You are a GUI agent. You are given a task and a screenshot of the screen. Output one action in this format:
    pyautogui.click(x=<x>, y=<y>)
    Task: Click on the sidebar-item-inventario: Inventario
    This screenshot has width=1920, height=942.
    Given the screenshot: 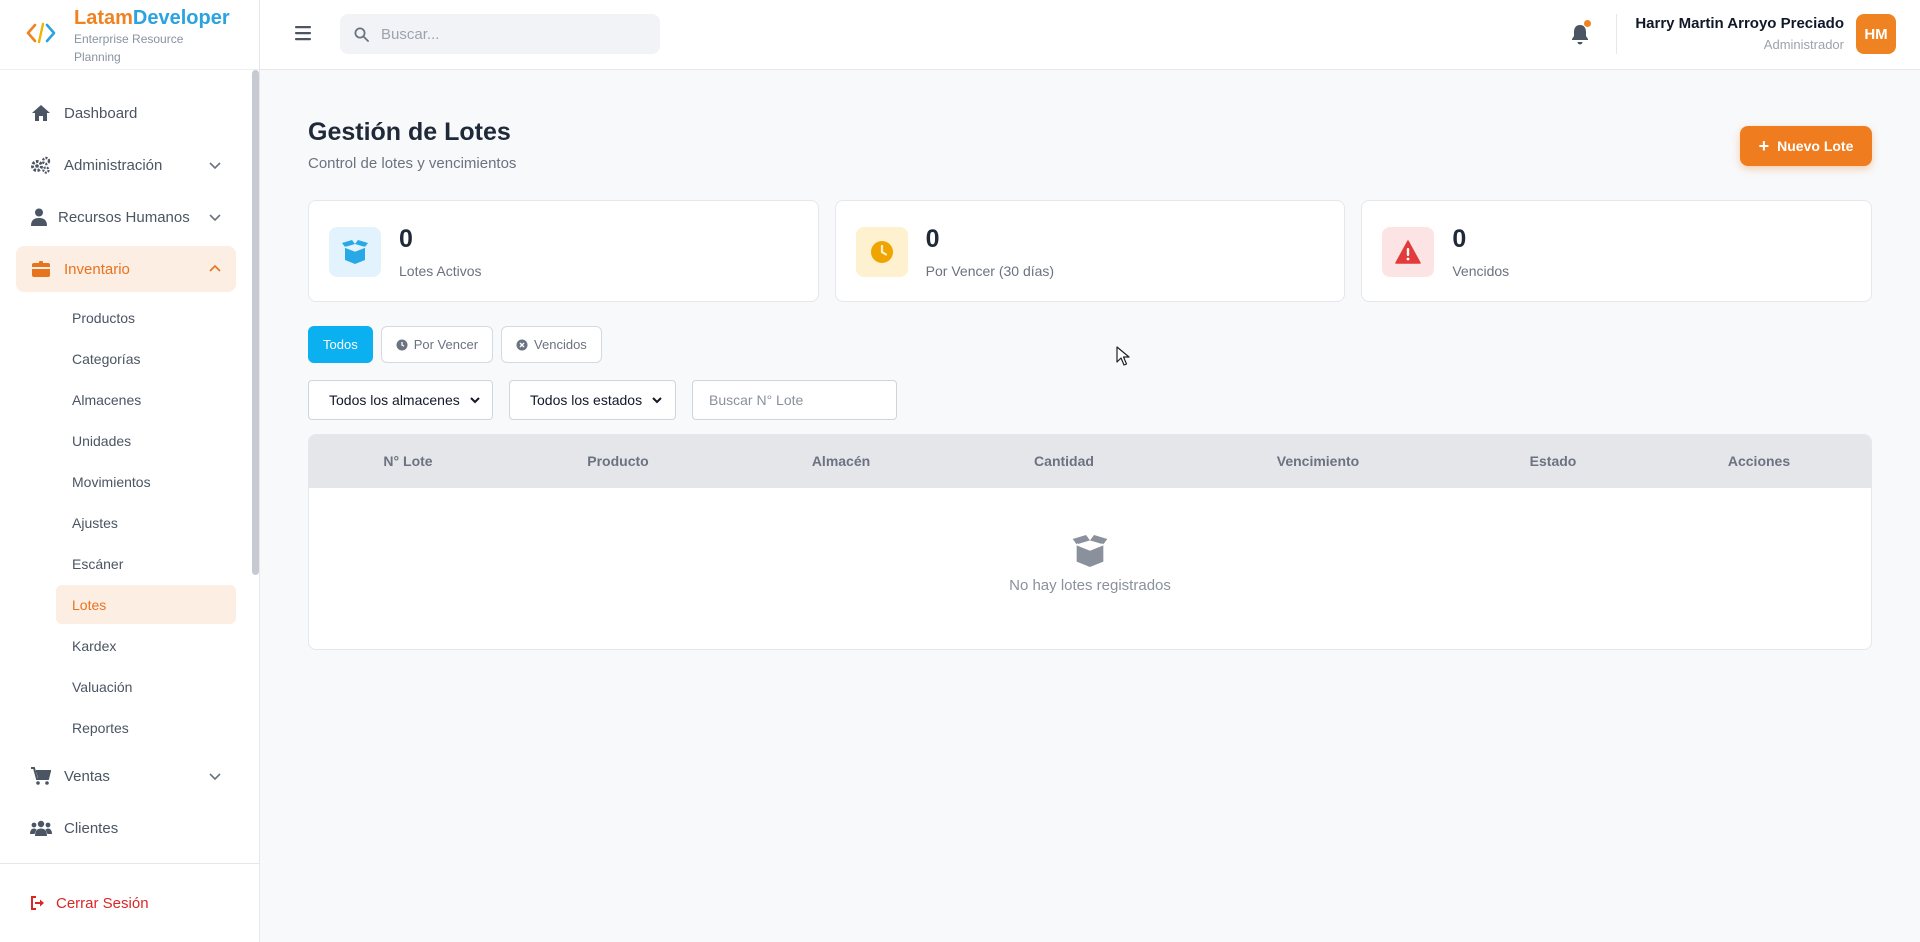 What is the action you would take?
    pyautogui.click(x=126, y=269)
    